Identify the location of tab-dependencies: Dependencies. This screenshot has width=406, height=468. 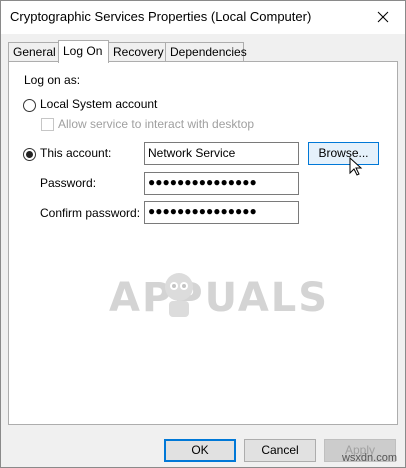
(206, 51).